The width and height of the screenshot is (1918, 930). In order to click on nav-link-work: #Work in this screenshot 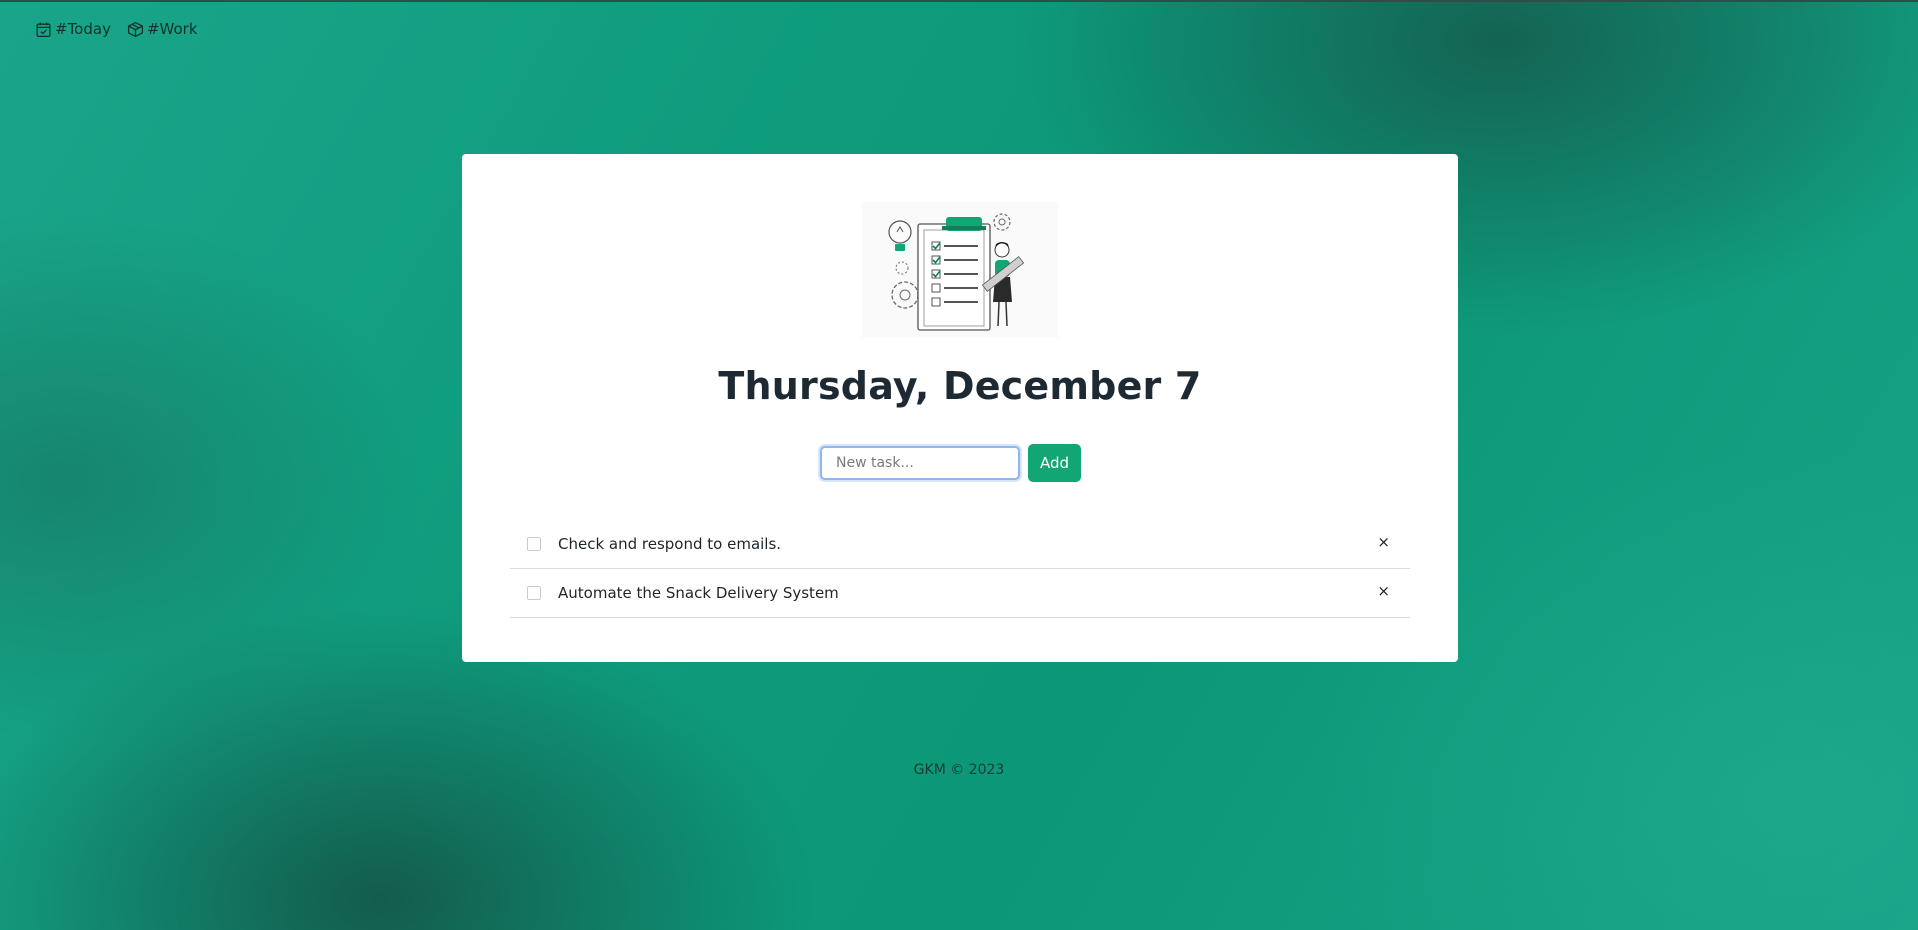, I will do `click(162, 29)`.